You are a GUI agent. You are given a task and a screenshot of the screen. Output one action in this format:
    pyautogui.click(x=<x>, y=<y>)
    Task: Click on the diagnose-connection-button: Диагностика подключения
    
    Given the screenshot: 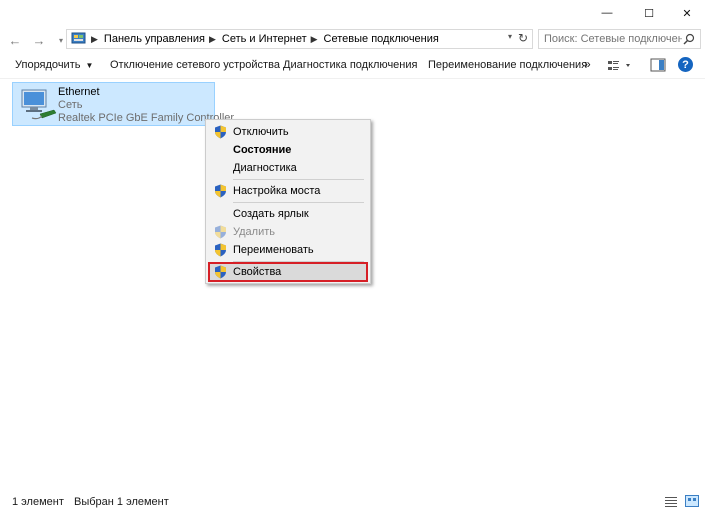 What is the action you would take?
    pyautogui.click(x=350, y=65)
    